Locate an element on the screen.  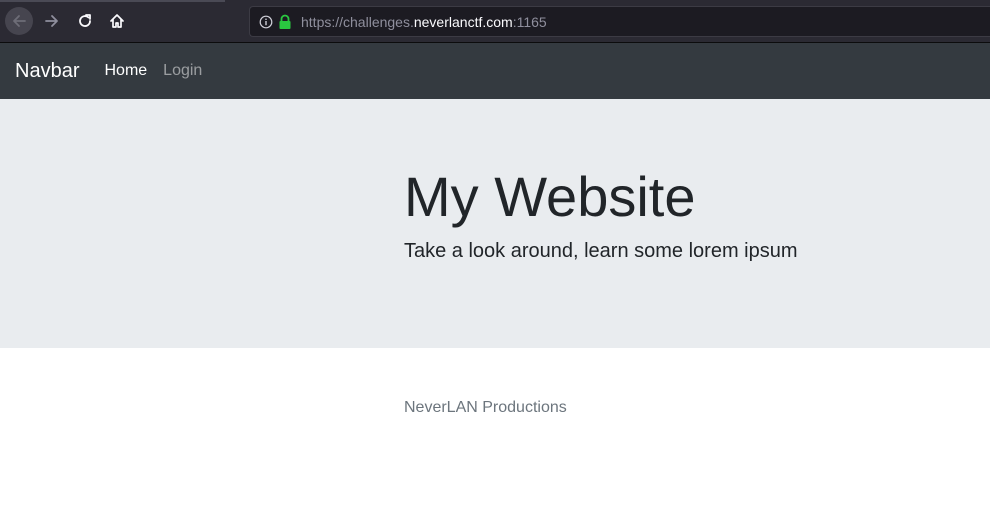
home-icon is located at coordinates (117, 21).